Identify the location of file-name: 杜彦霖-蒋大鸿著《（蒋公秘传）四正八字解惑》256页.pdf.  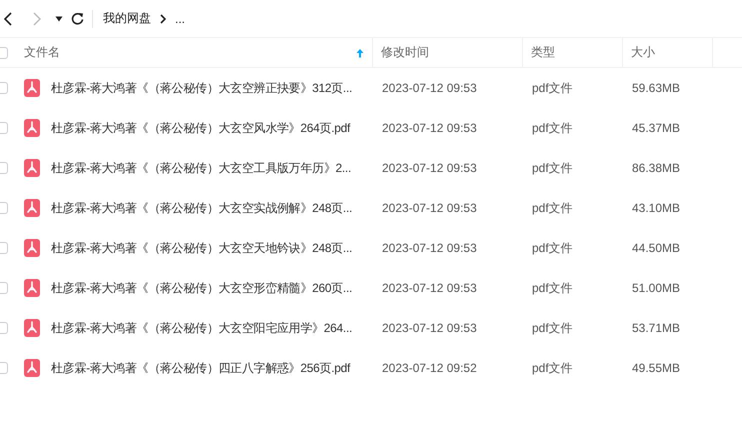
(200, 368).